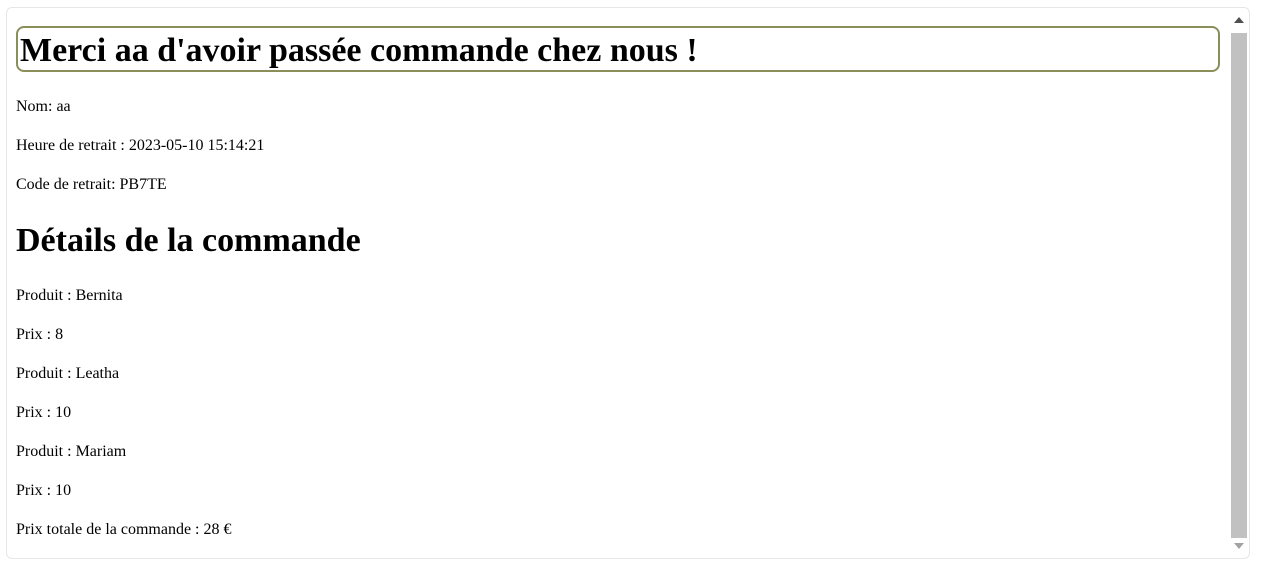 The width and height of the screenshot is (1262, 572). I want to click on triangle-down-icon, so click(1239, 546).